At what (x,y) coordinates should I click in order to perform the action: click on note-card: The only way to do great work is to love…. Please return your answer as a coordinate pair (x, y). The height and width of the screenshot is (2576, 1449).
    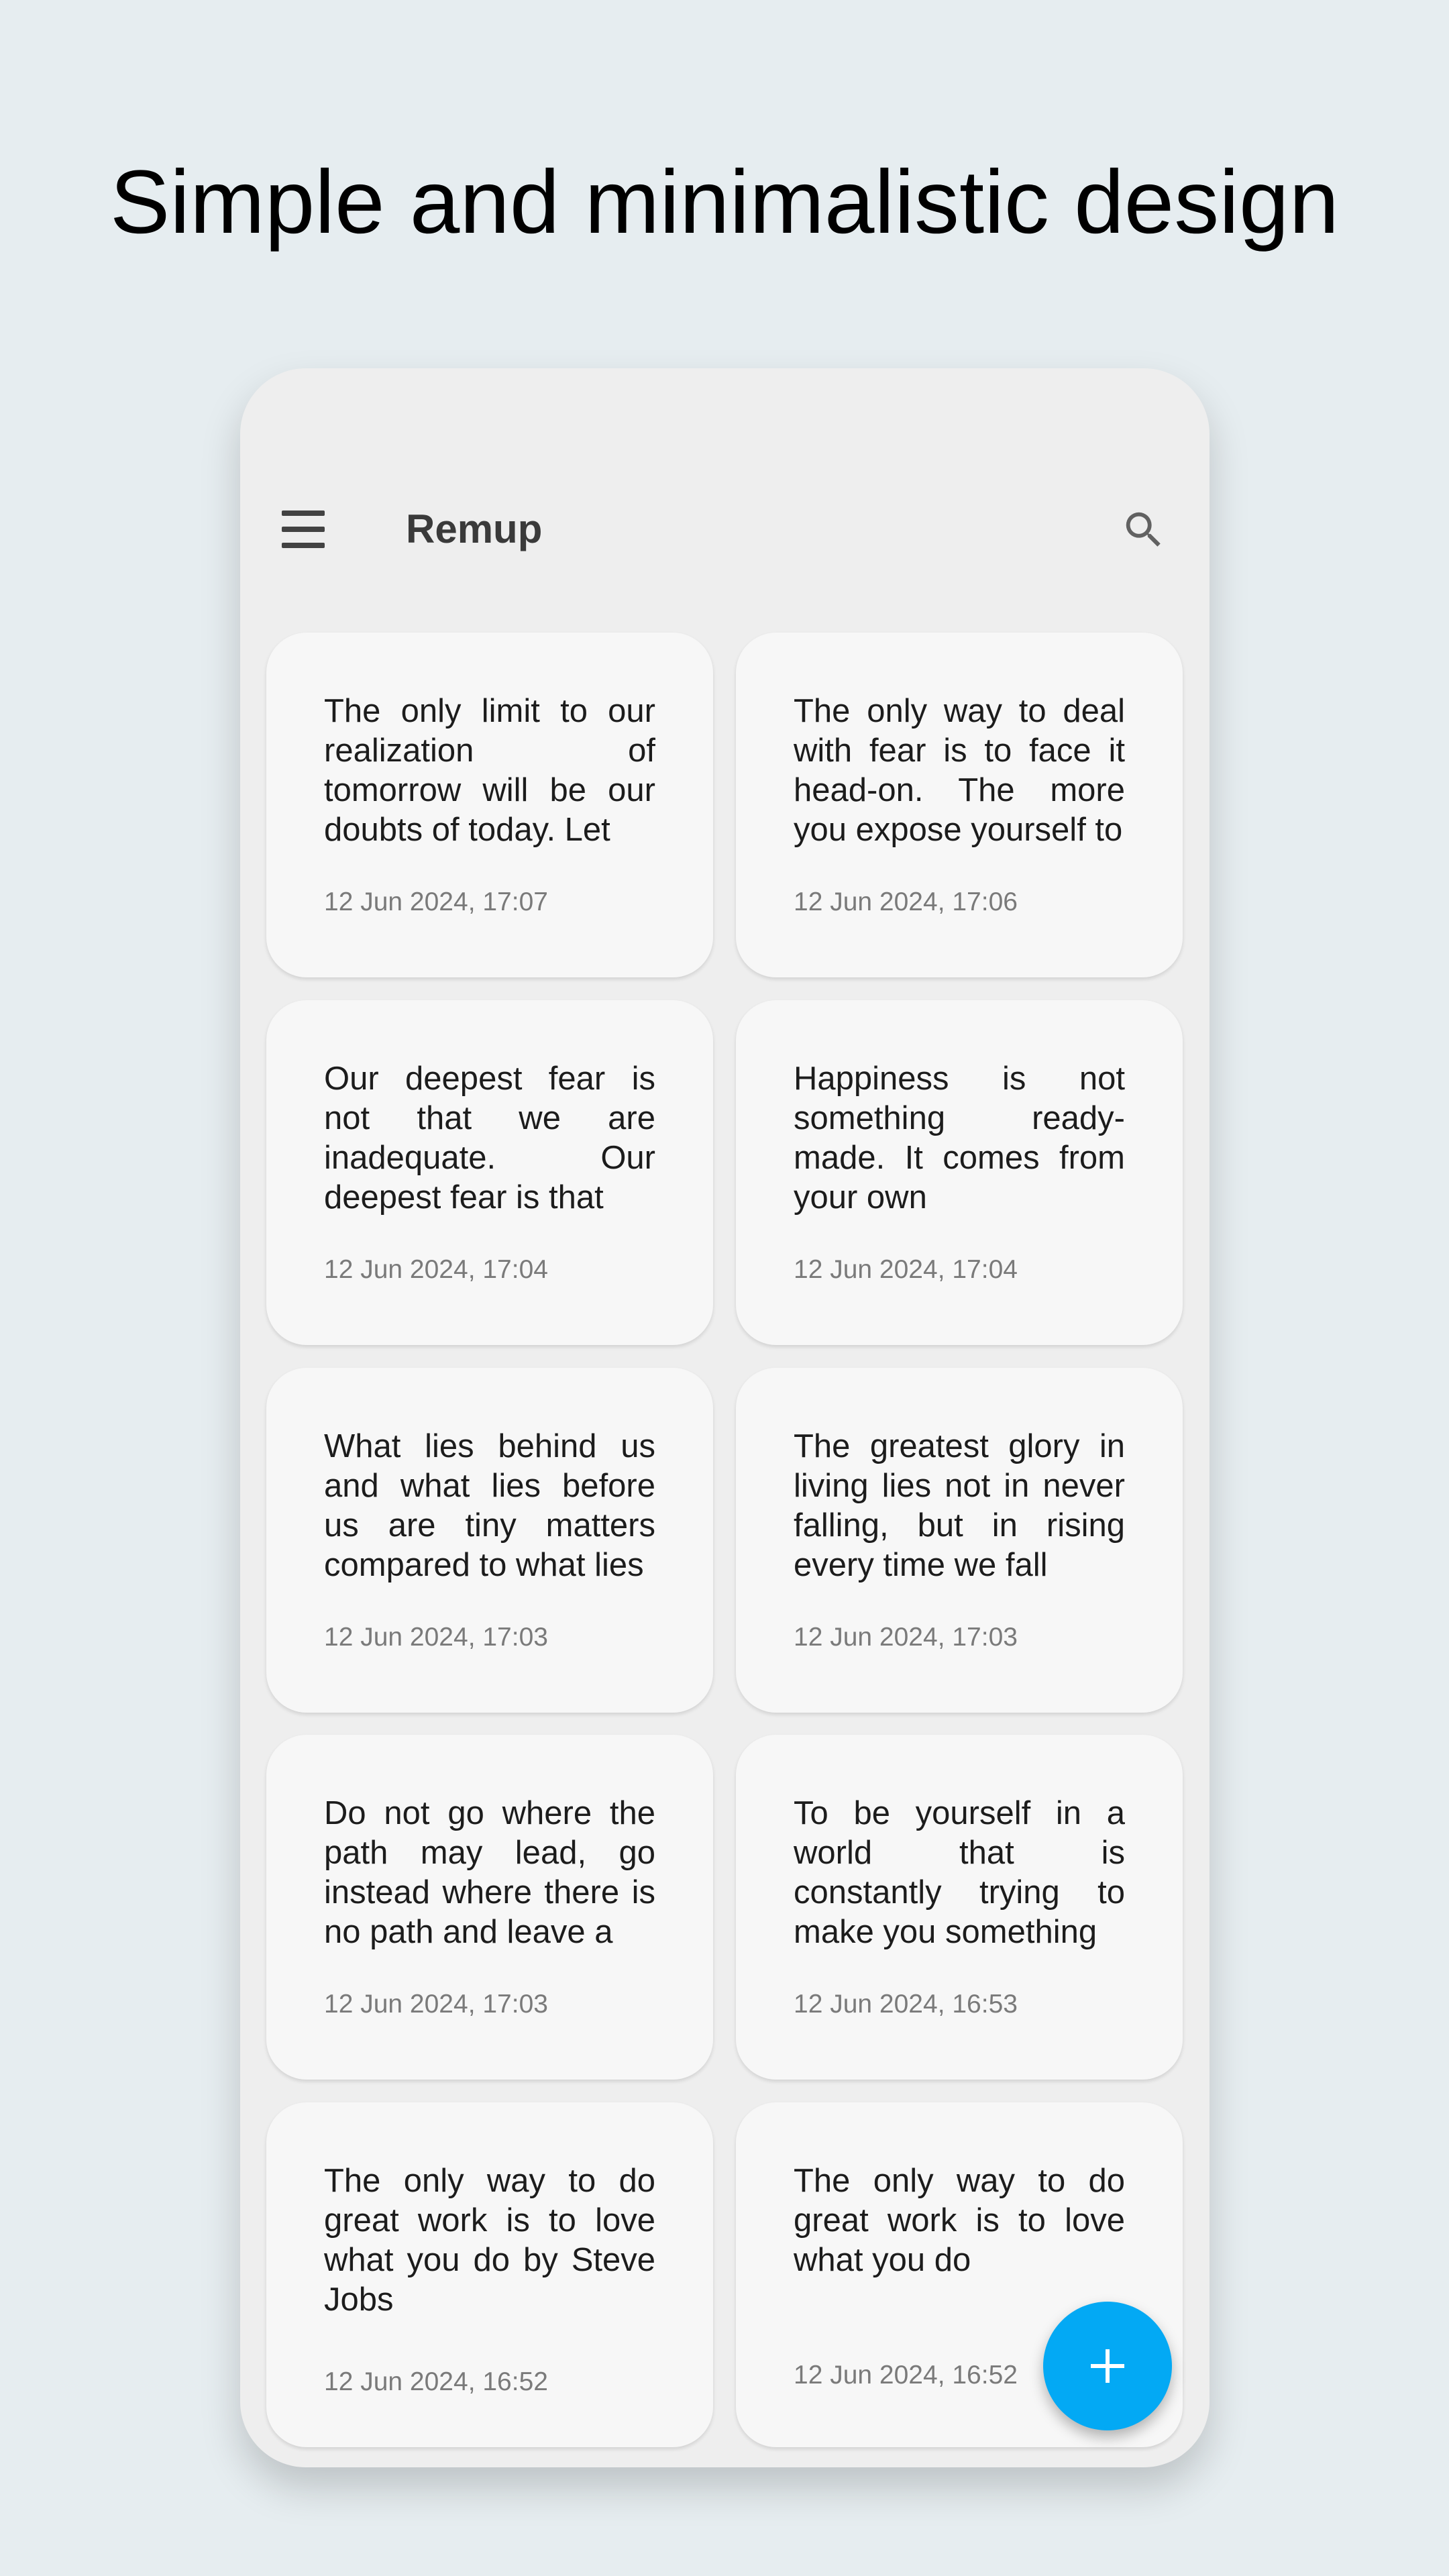
    Looking at the image, I should click on (489, 2274).